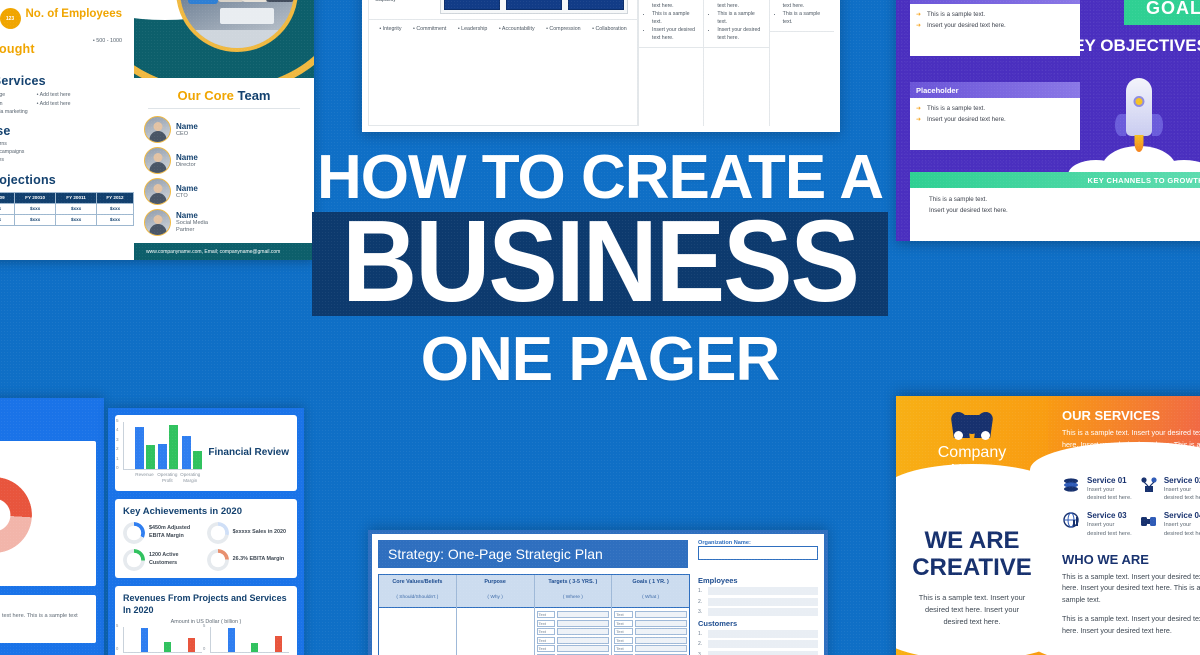 The width and height of the screenshot is (1200, 655). What do you see at coordinates (157, 129) in the screenshot?
I see `avatar` at bounding box center [157, 129].